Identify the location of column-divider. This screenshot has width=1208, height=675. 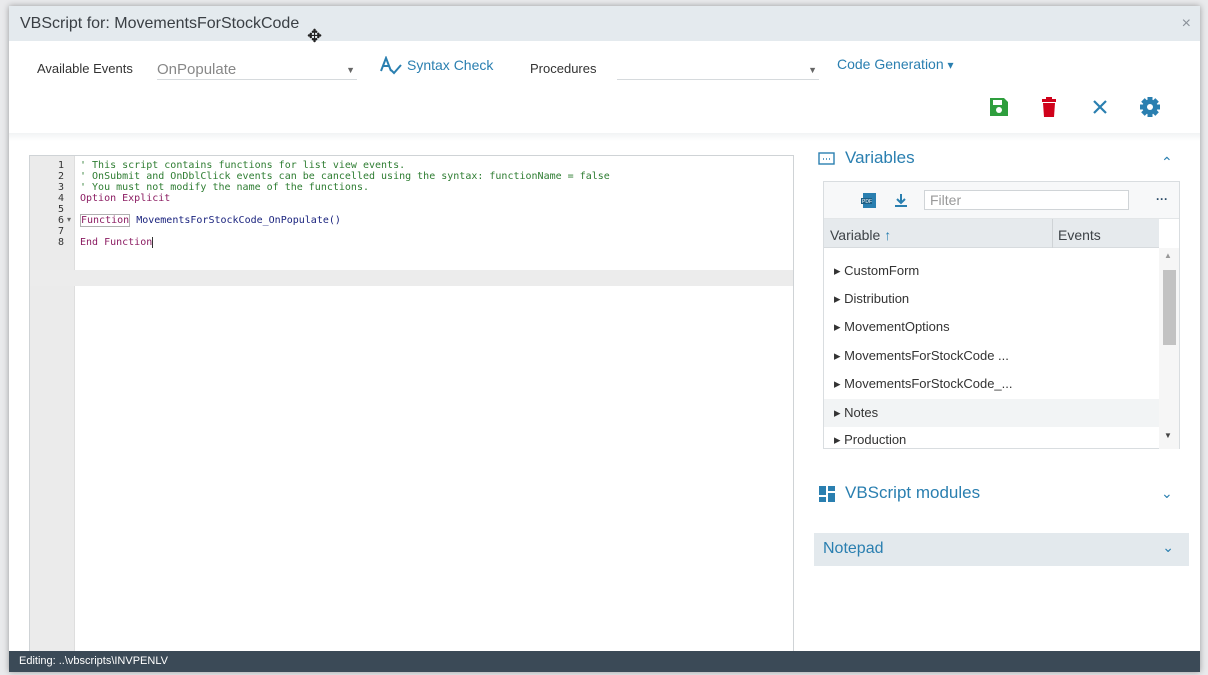
(1052, 233).